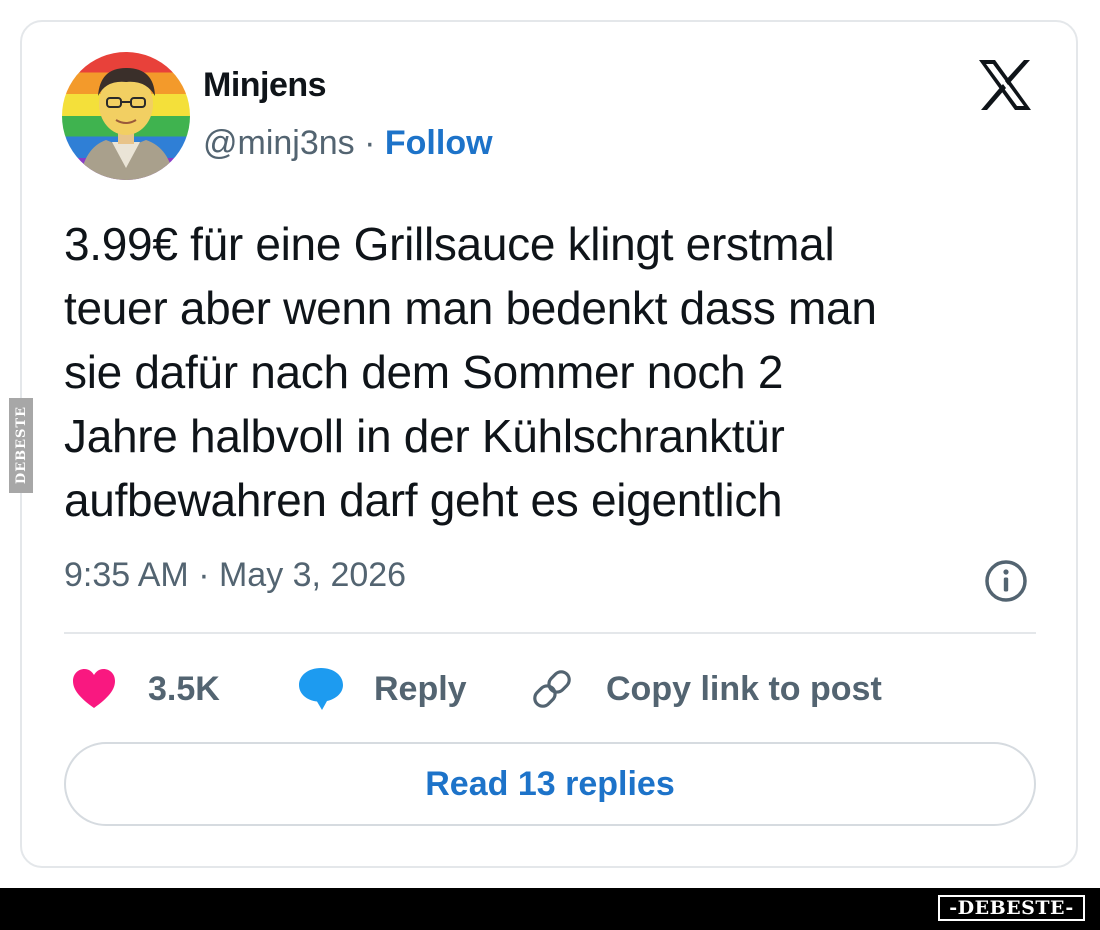  Describe the element at coordinates (552, 689) in the screenshot. I see `link-icon` at that location.